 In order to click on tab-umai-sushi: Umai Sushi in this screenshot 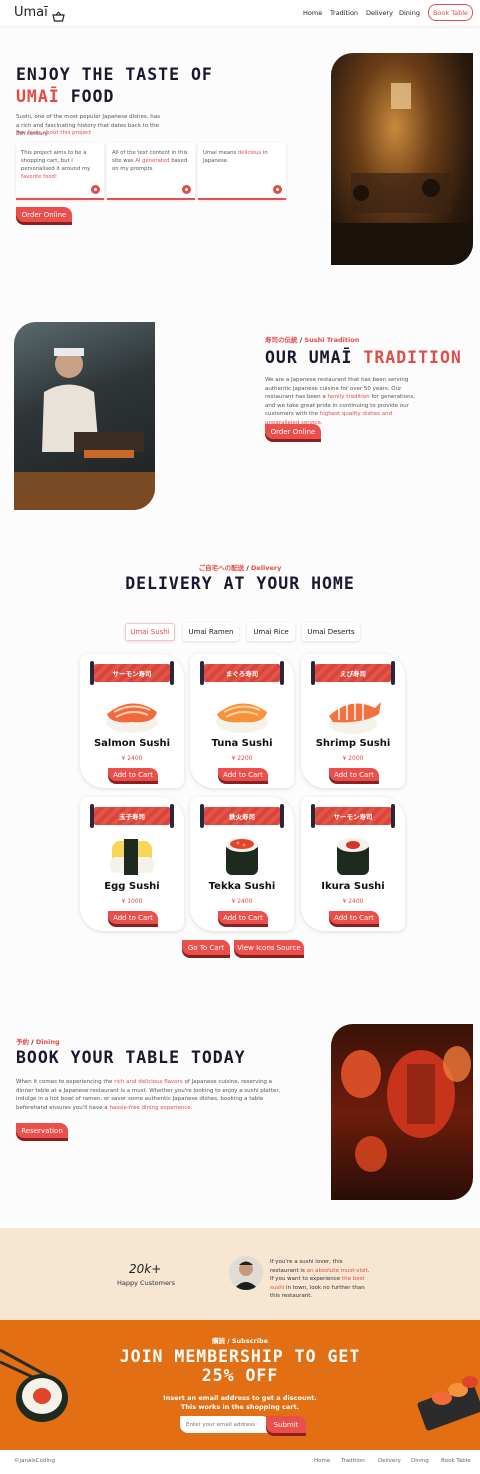, I will do `click(150, 632)`.